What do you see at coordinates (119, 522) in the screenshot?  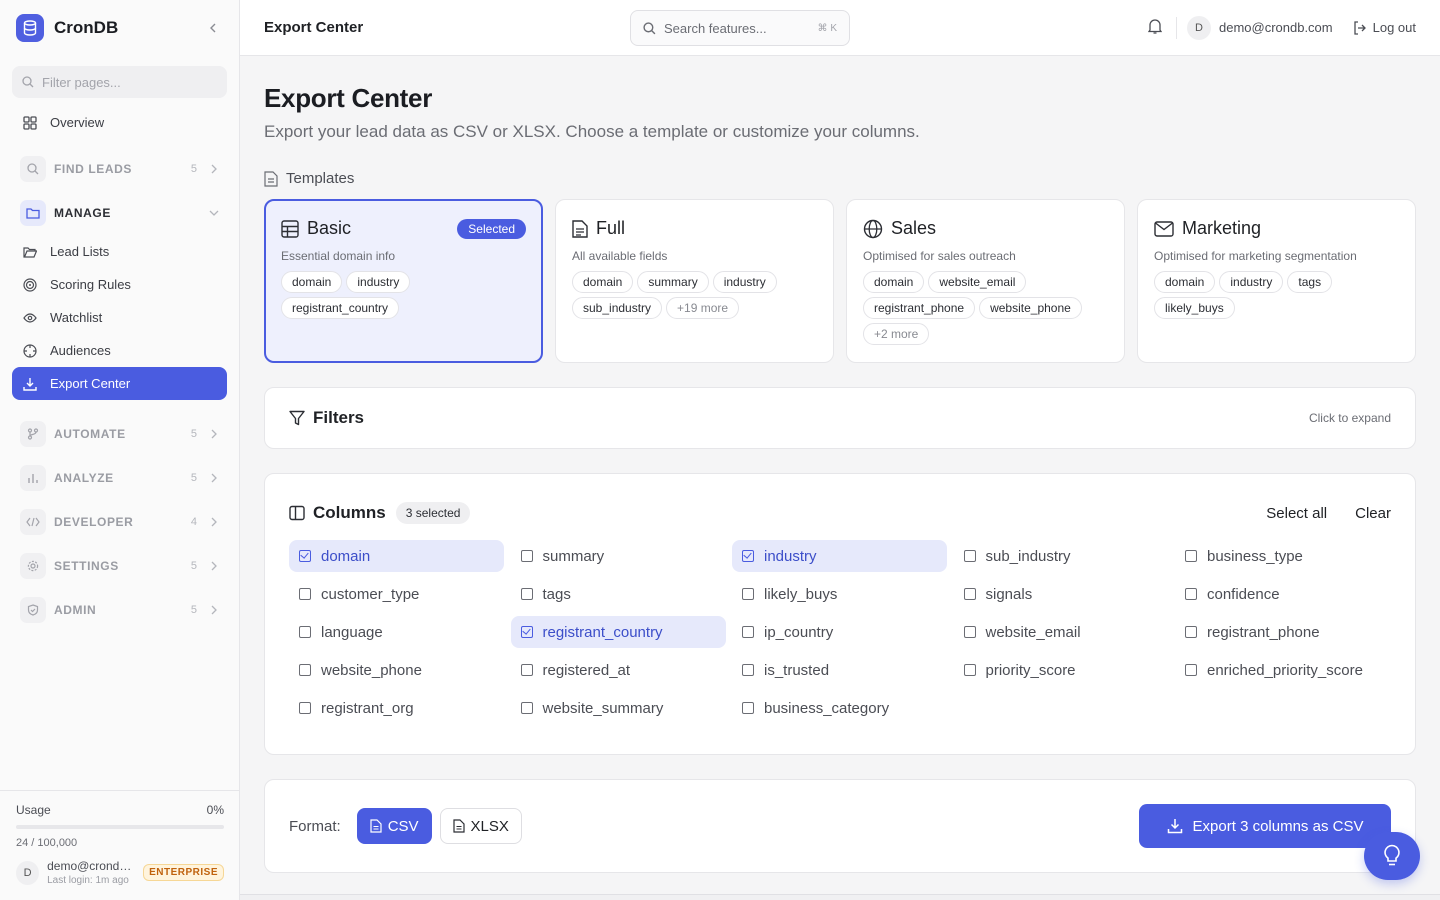 I see `section-developer: DEVELOPER 4` at bounding box center [119, 522].